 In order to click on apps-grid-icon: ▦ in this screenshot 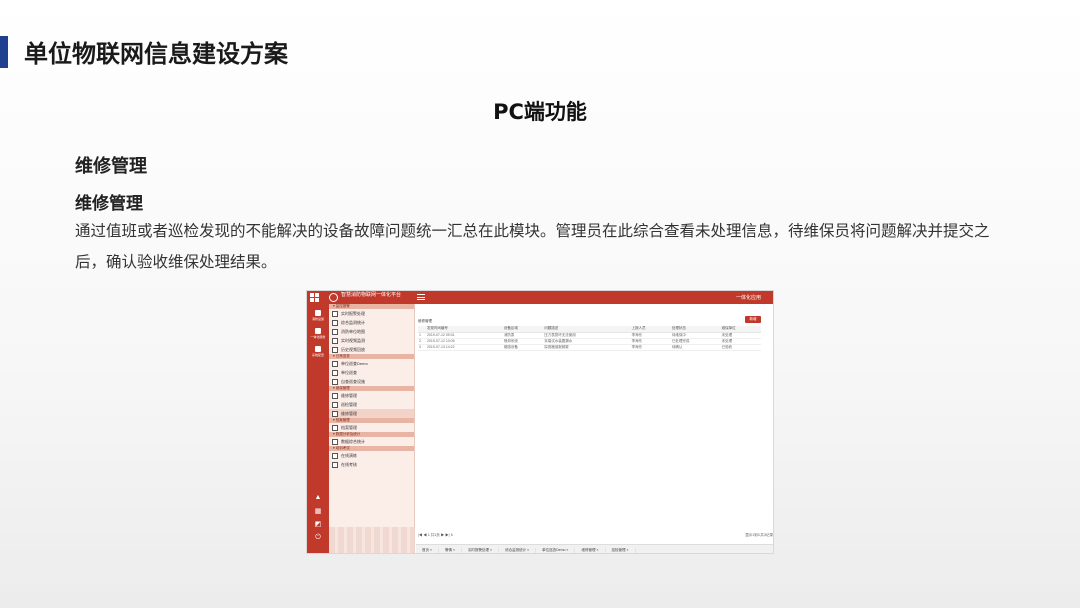, I will do `click(318, 511)`.